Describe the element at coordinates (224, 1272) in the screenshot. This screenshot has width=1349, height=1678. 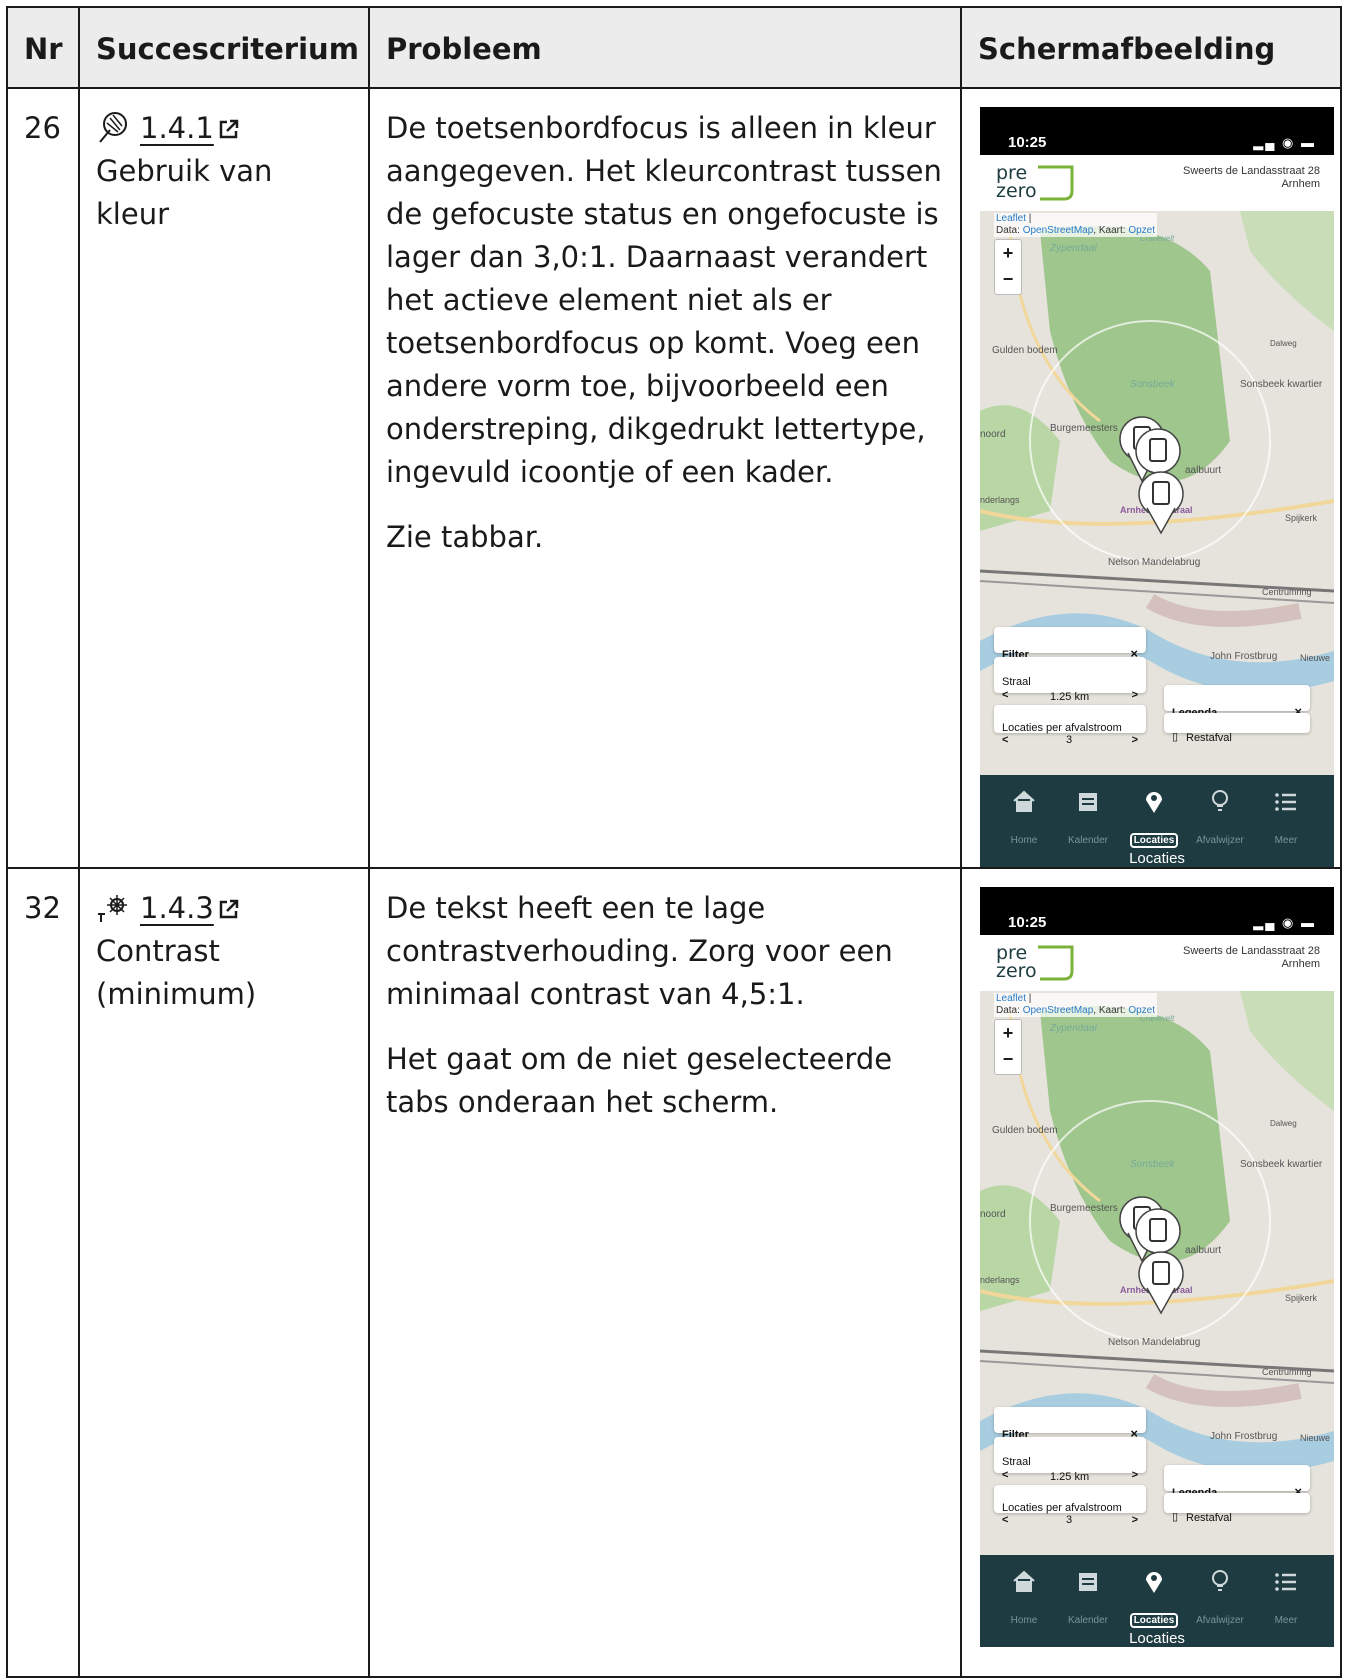
I see `criterion-cell: 1.4.3 Contrast (minimum)` at that location.